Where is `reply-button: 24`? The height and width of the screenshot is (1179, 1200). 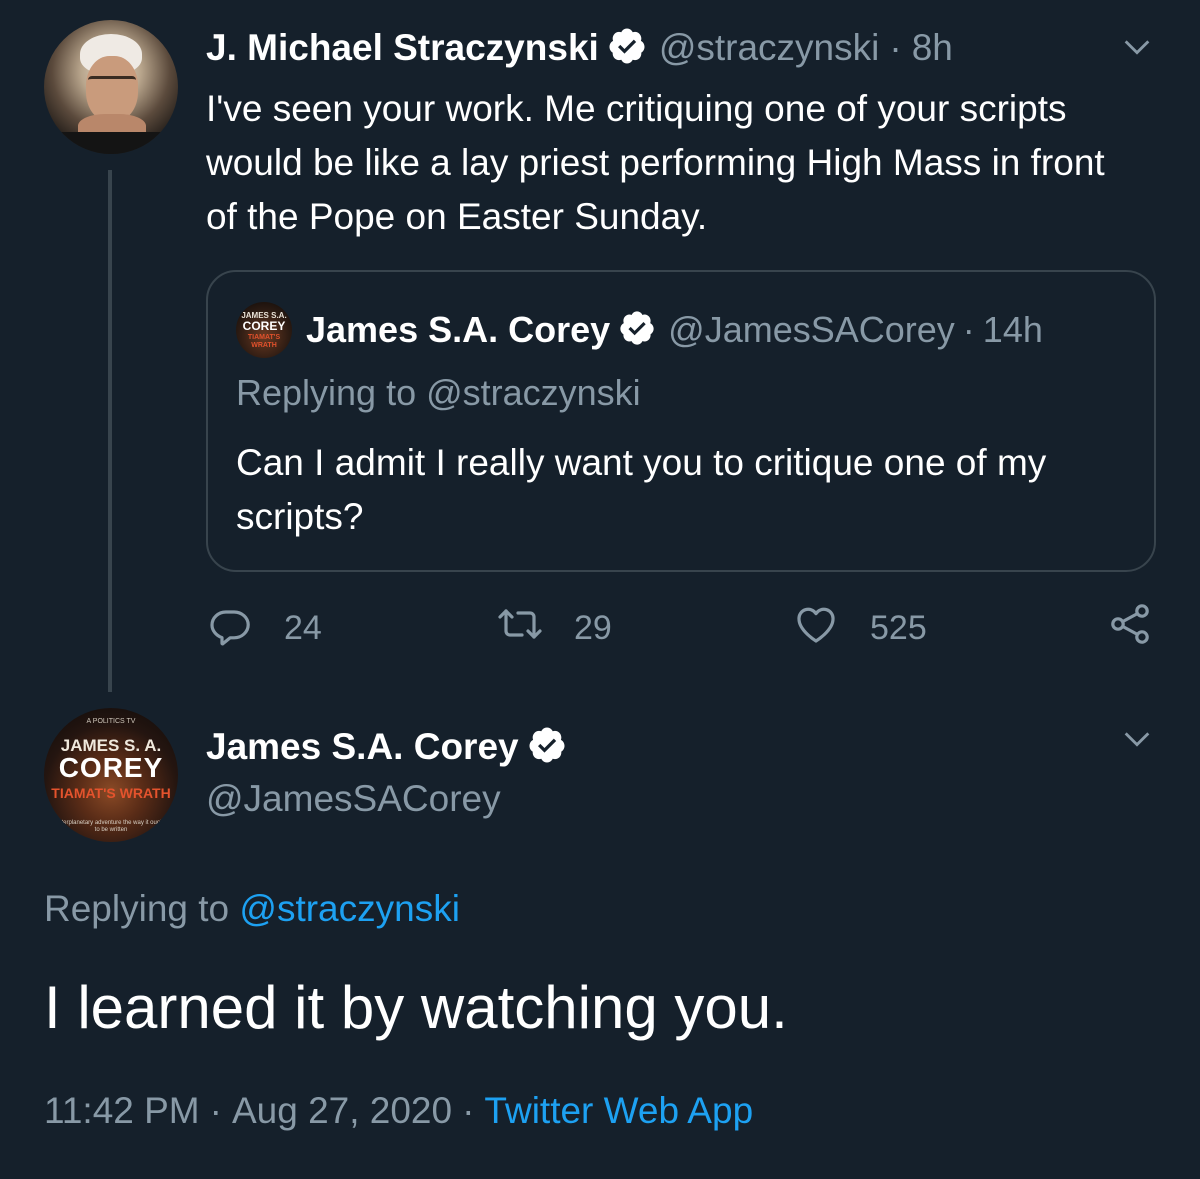
reply-button: 24 is located at coordinates (264, 628).